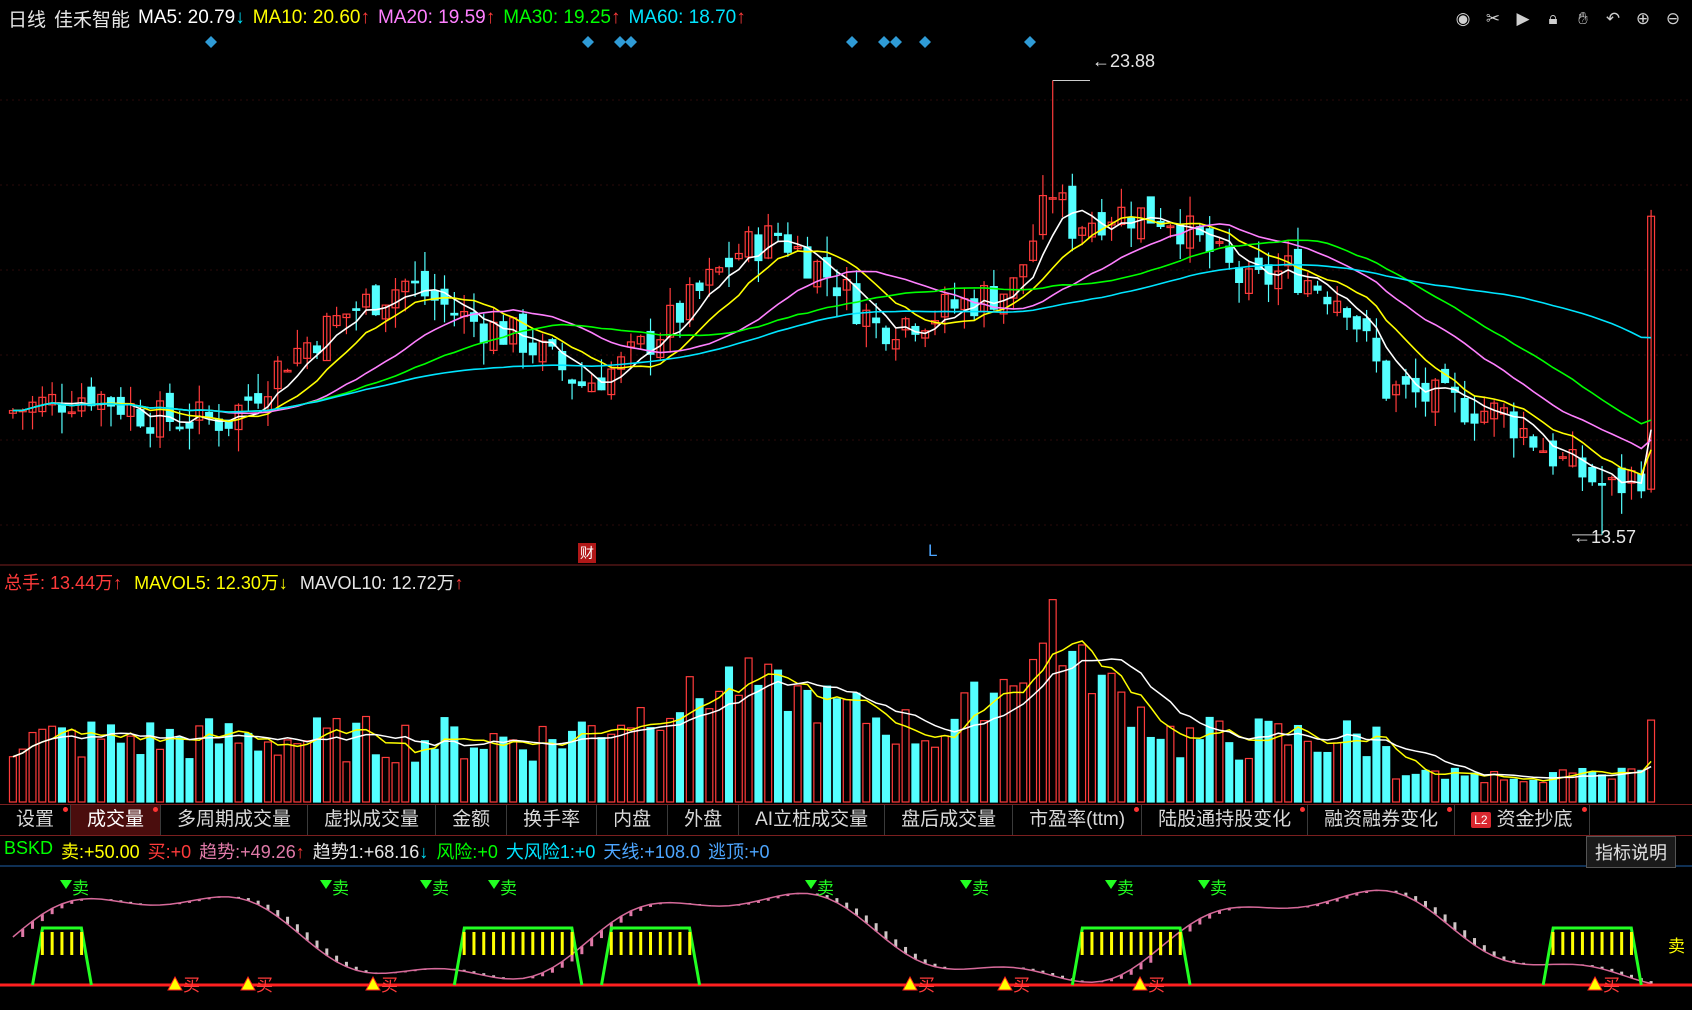 This screenshot has width=1692, height=1010. Describe the element at coordinates (1631, 852) in the screenshot. I see `indicator-explain-button: 指标说明` at that location.